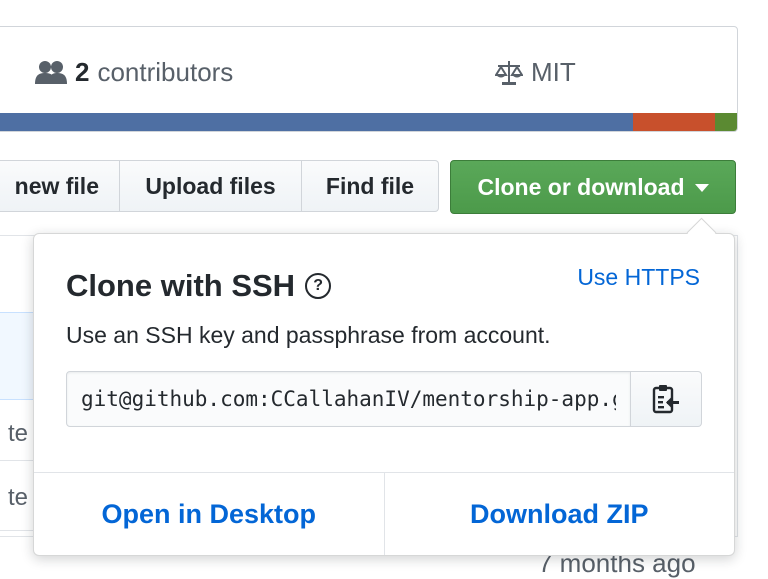 Image resolution: width=768 pixels, height=579 pixels. I want to click on contributors-count: 2, so click(82, 72).